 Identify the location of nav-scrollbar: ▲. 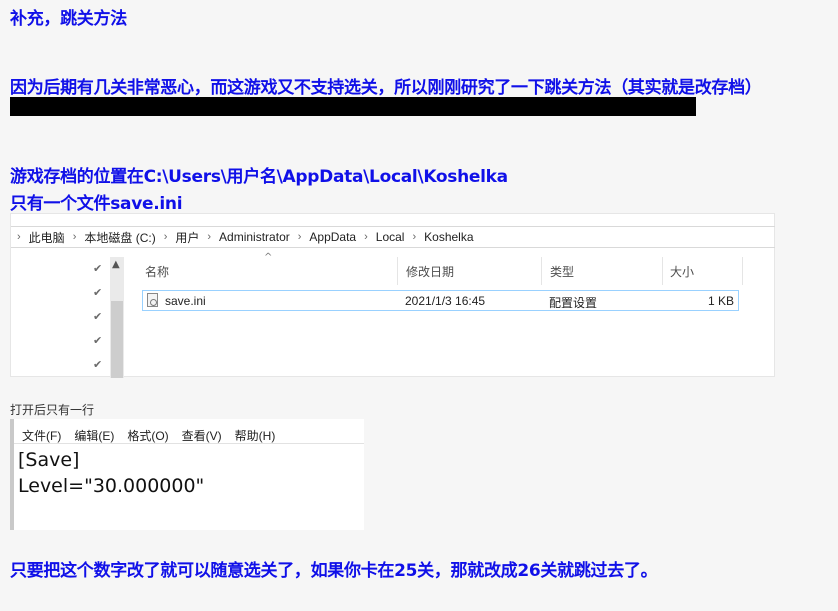
(117, 317).